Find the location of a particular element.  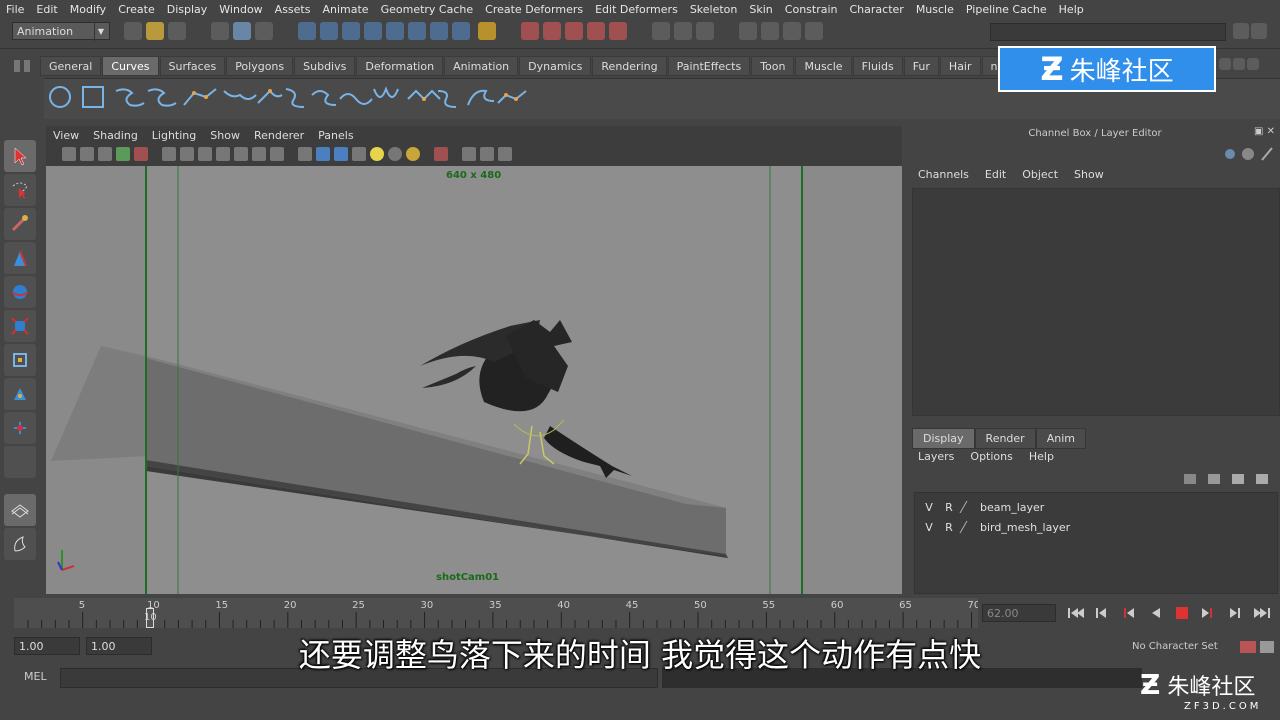

select-hierarchy-icon is located at coordinates (220, 31).